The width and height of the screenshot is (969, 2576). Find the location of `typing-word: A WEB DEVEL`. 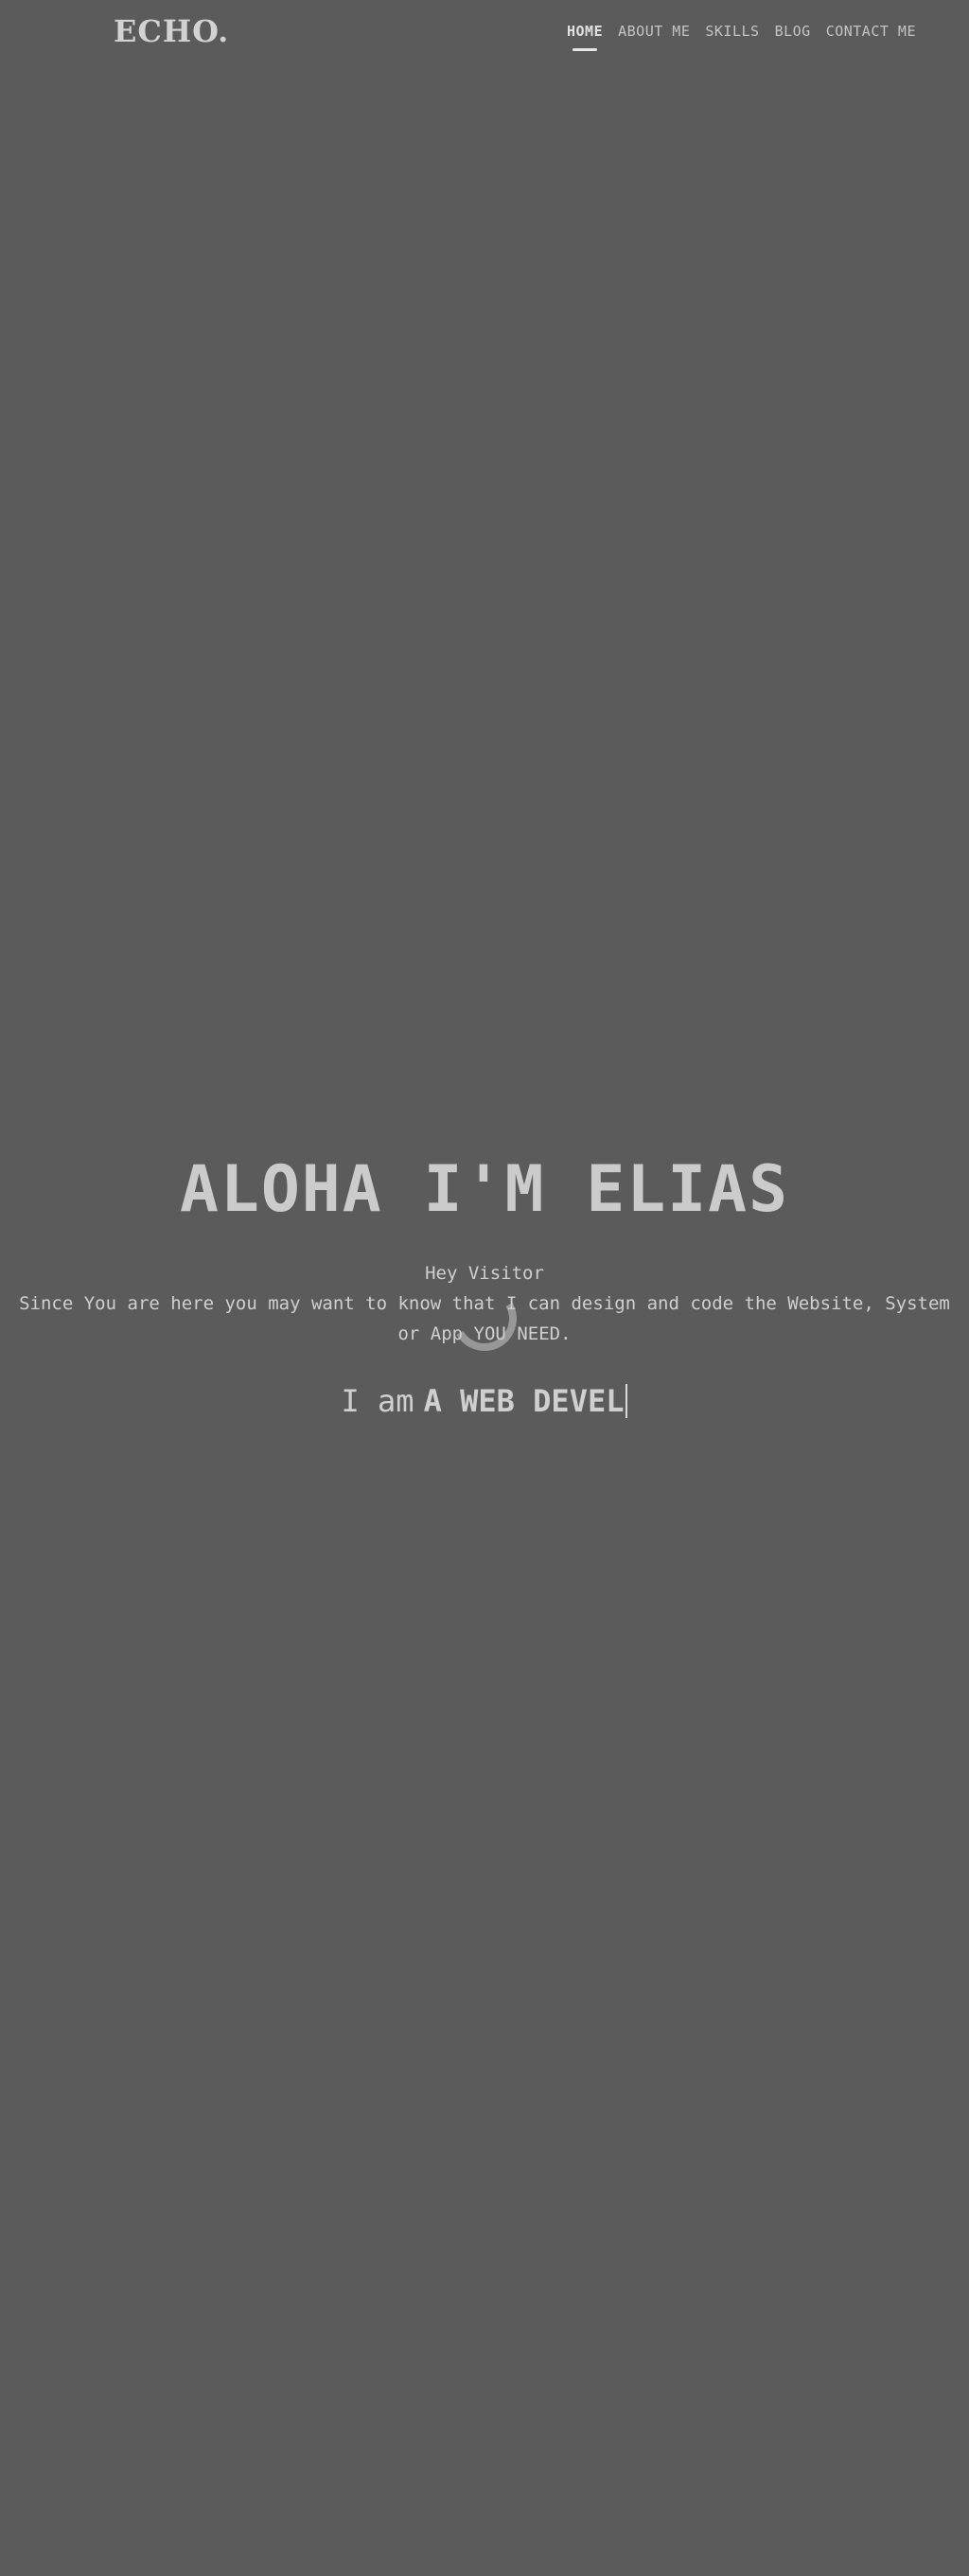

typing-word: A WEB DEVEL is located at coordinates (524, 1401).